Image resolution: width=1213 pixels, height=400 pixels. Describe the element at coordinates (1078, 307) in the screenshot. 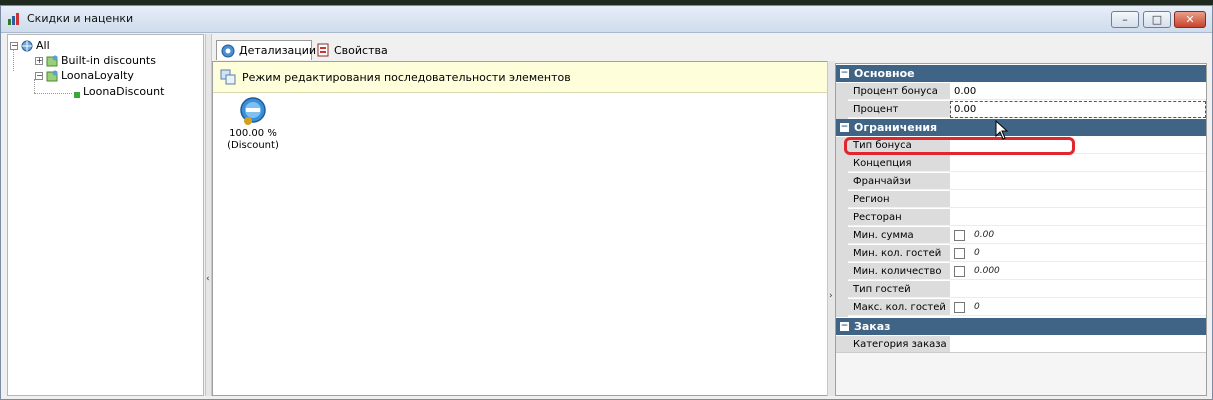

I see `max-guests-value: 0` at that location.